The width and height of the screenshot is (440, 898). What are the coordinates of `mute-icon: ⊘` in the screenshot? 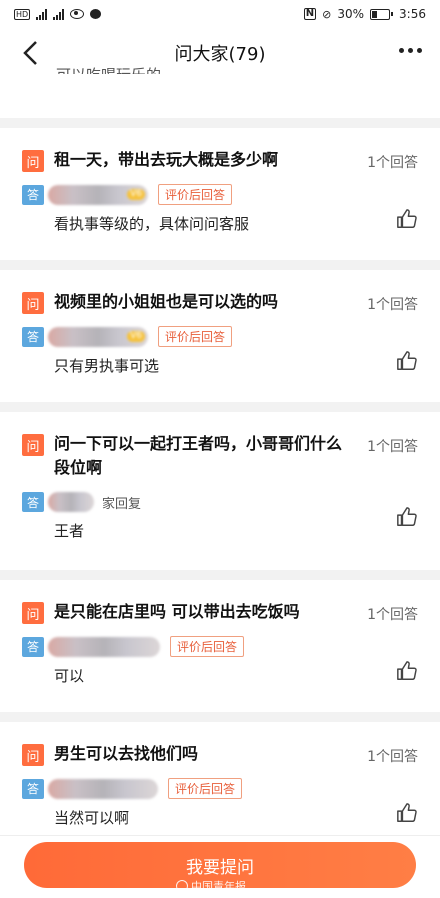 It's located at (327, 14).